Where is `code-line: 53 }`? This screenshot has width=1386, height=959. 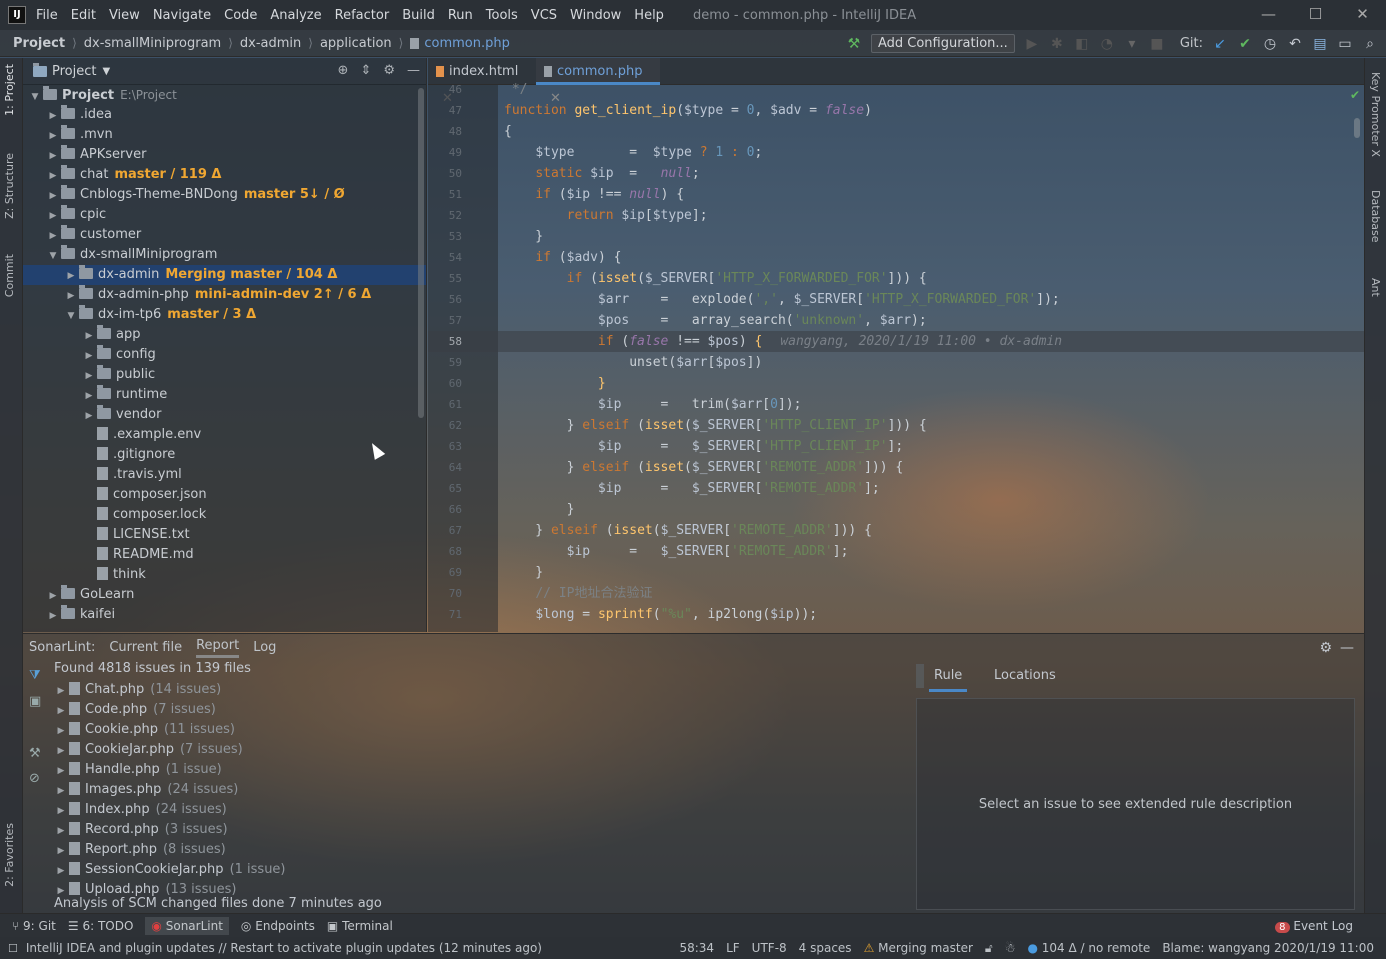
code-line: 53 } is located at coordinates (896, 236).